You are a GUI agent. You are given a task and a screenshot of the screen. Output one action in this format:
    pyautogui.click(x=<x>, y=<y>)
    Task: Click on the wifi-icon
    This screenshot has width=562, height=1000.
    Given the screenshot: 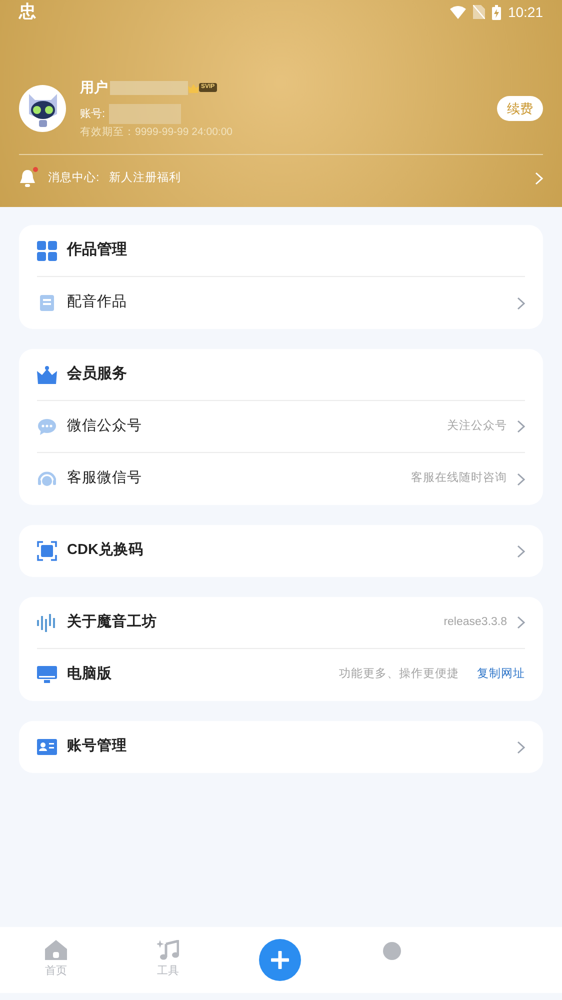 What is the action you would take?
    pyautogui.click(x=458, y=12)
    